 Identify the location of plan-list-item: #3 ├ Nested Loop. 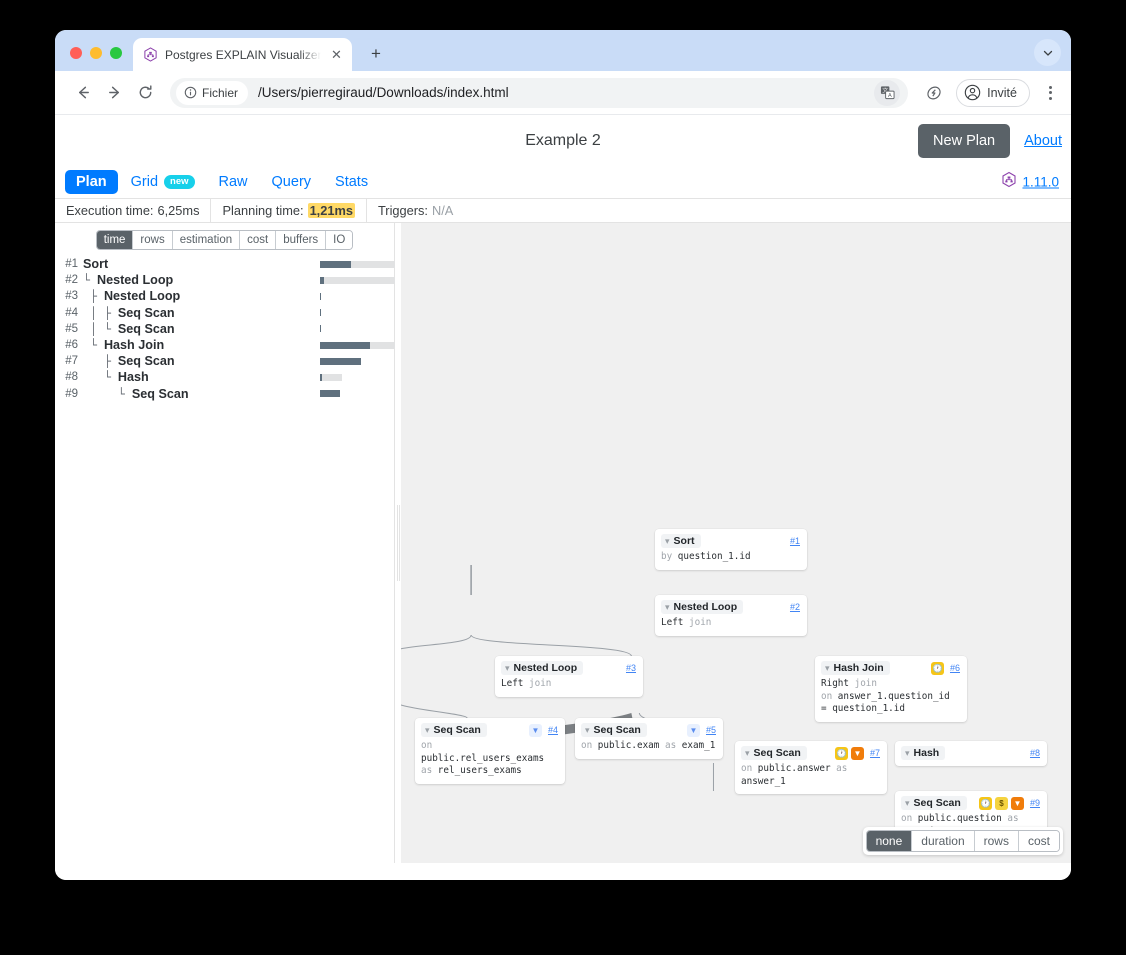
(224, 296).